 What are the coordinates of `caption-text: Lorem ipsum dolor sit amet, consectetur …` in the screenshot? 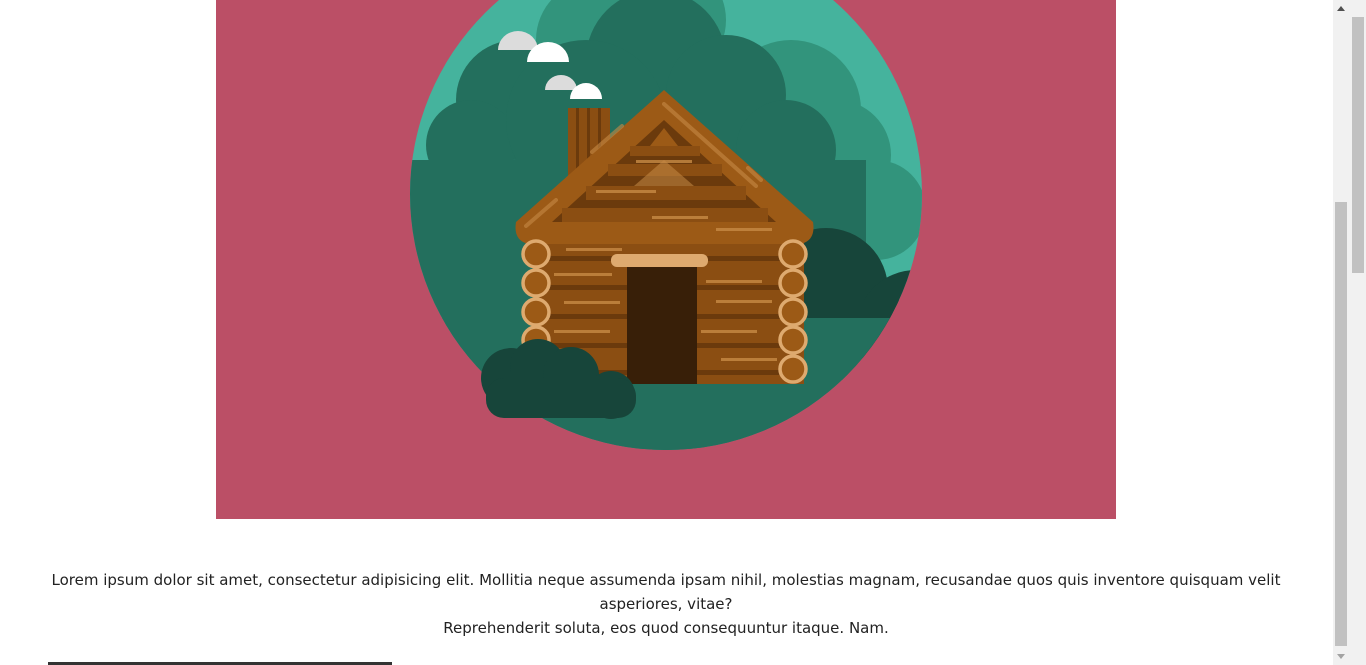 It's located at (666, 604).